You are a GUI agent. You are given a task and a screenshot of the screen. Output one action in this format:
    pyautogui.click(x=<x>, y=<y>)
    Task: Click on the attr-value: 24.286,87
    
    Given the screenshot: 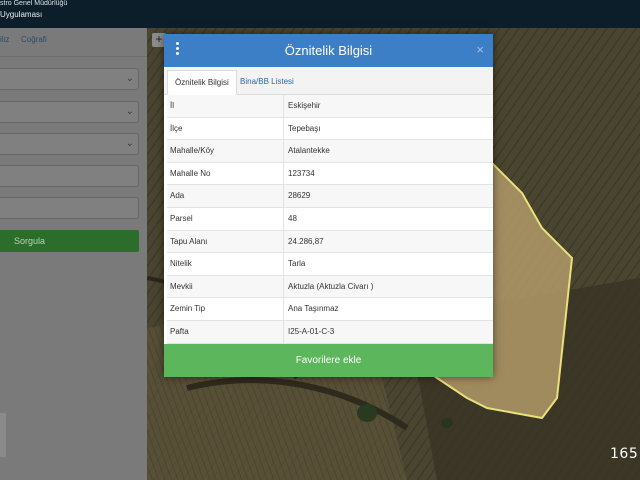 What is the action you would take?
    pyautogui.click(x=306, y=241)
    